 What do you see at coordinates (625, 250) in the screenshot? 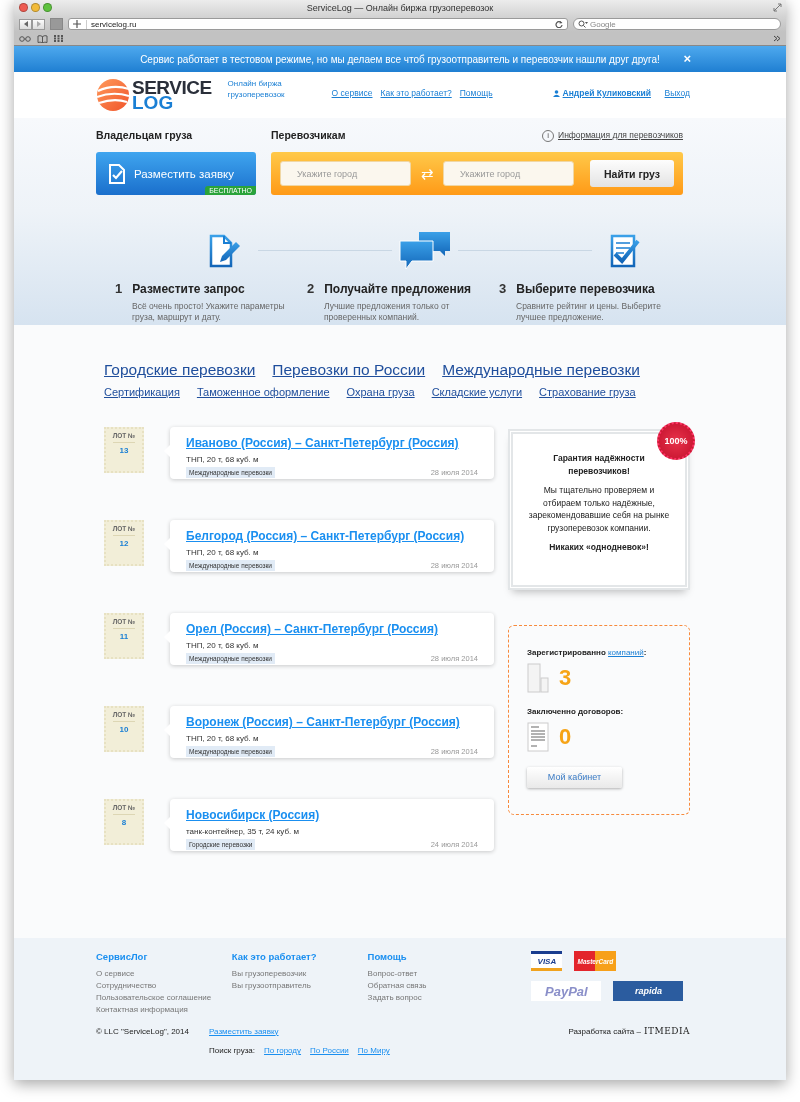
I see `checklist-icon` at bounding box center [625, 250].